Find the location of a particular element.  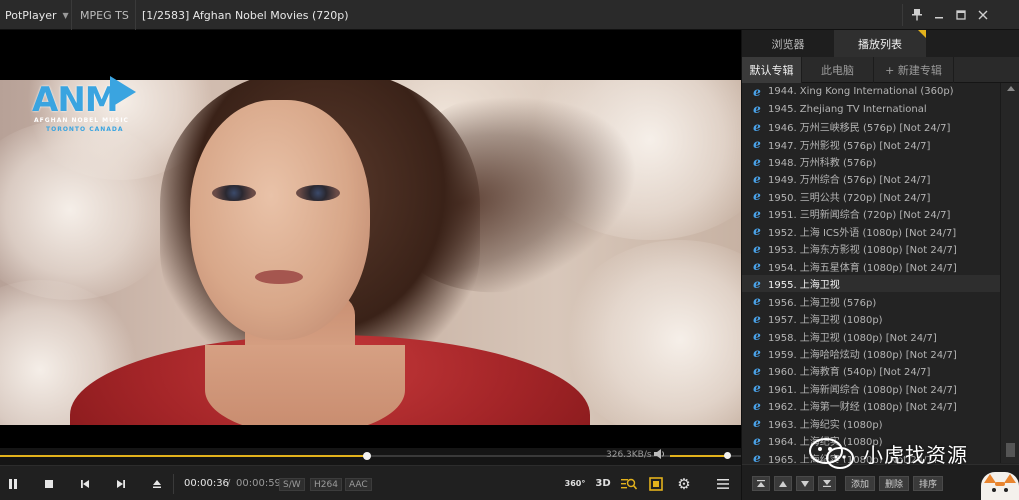

playlist-item: e 1954. 上海五星体育 (1080p) [Not 24/7] is located at coordinates (871, 266).